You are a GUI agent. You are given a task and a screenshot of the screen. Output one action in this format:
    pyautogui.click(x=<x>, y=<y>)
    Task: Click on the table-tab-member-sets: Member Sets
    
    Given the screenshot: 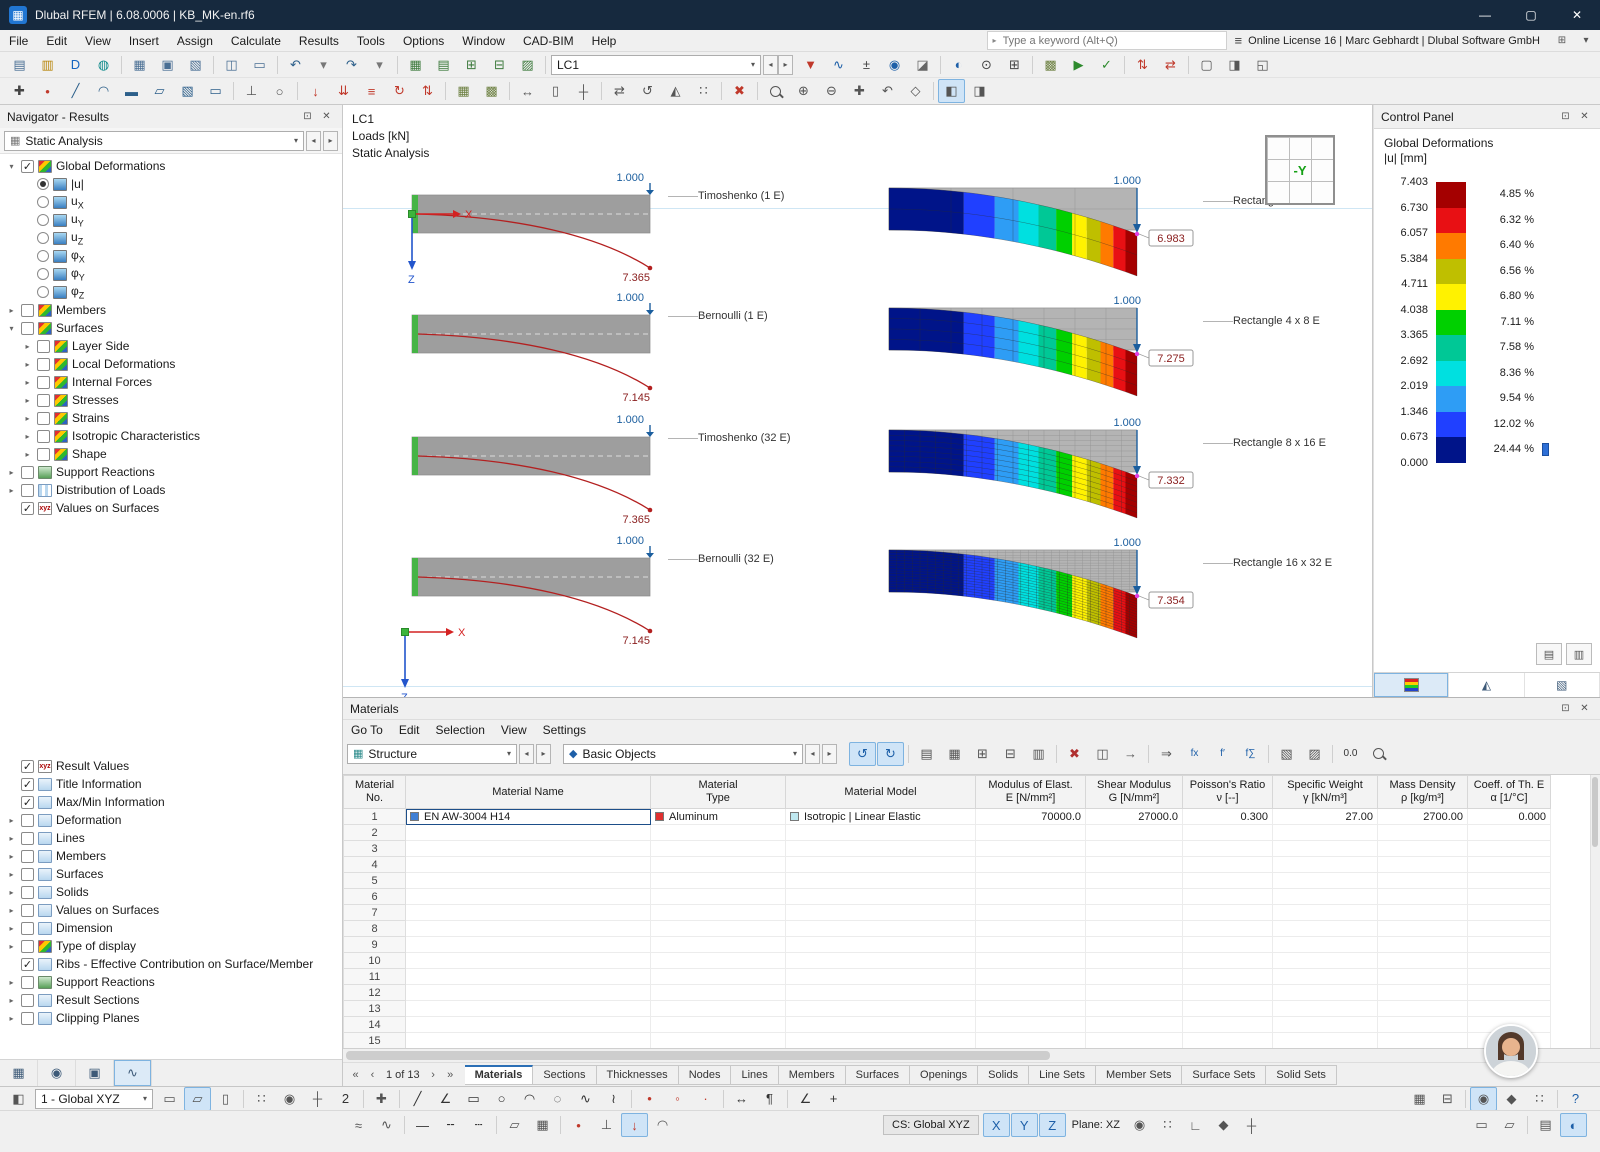 What is the action you would take?
    pyautogui.click(x=1139, y=1074)
    